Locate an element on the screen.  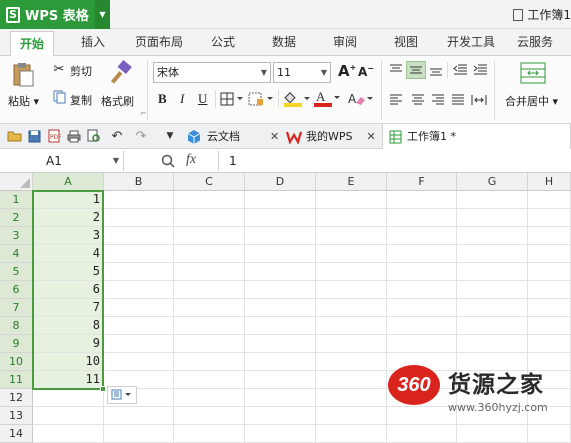
font-color-icon: A is located at coordinates (327, 98).